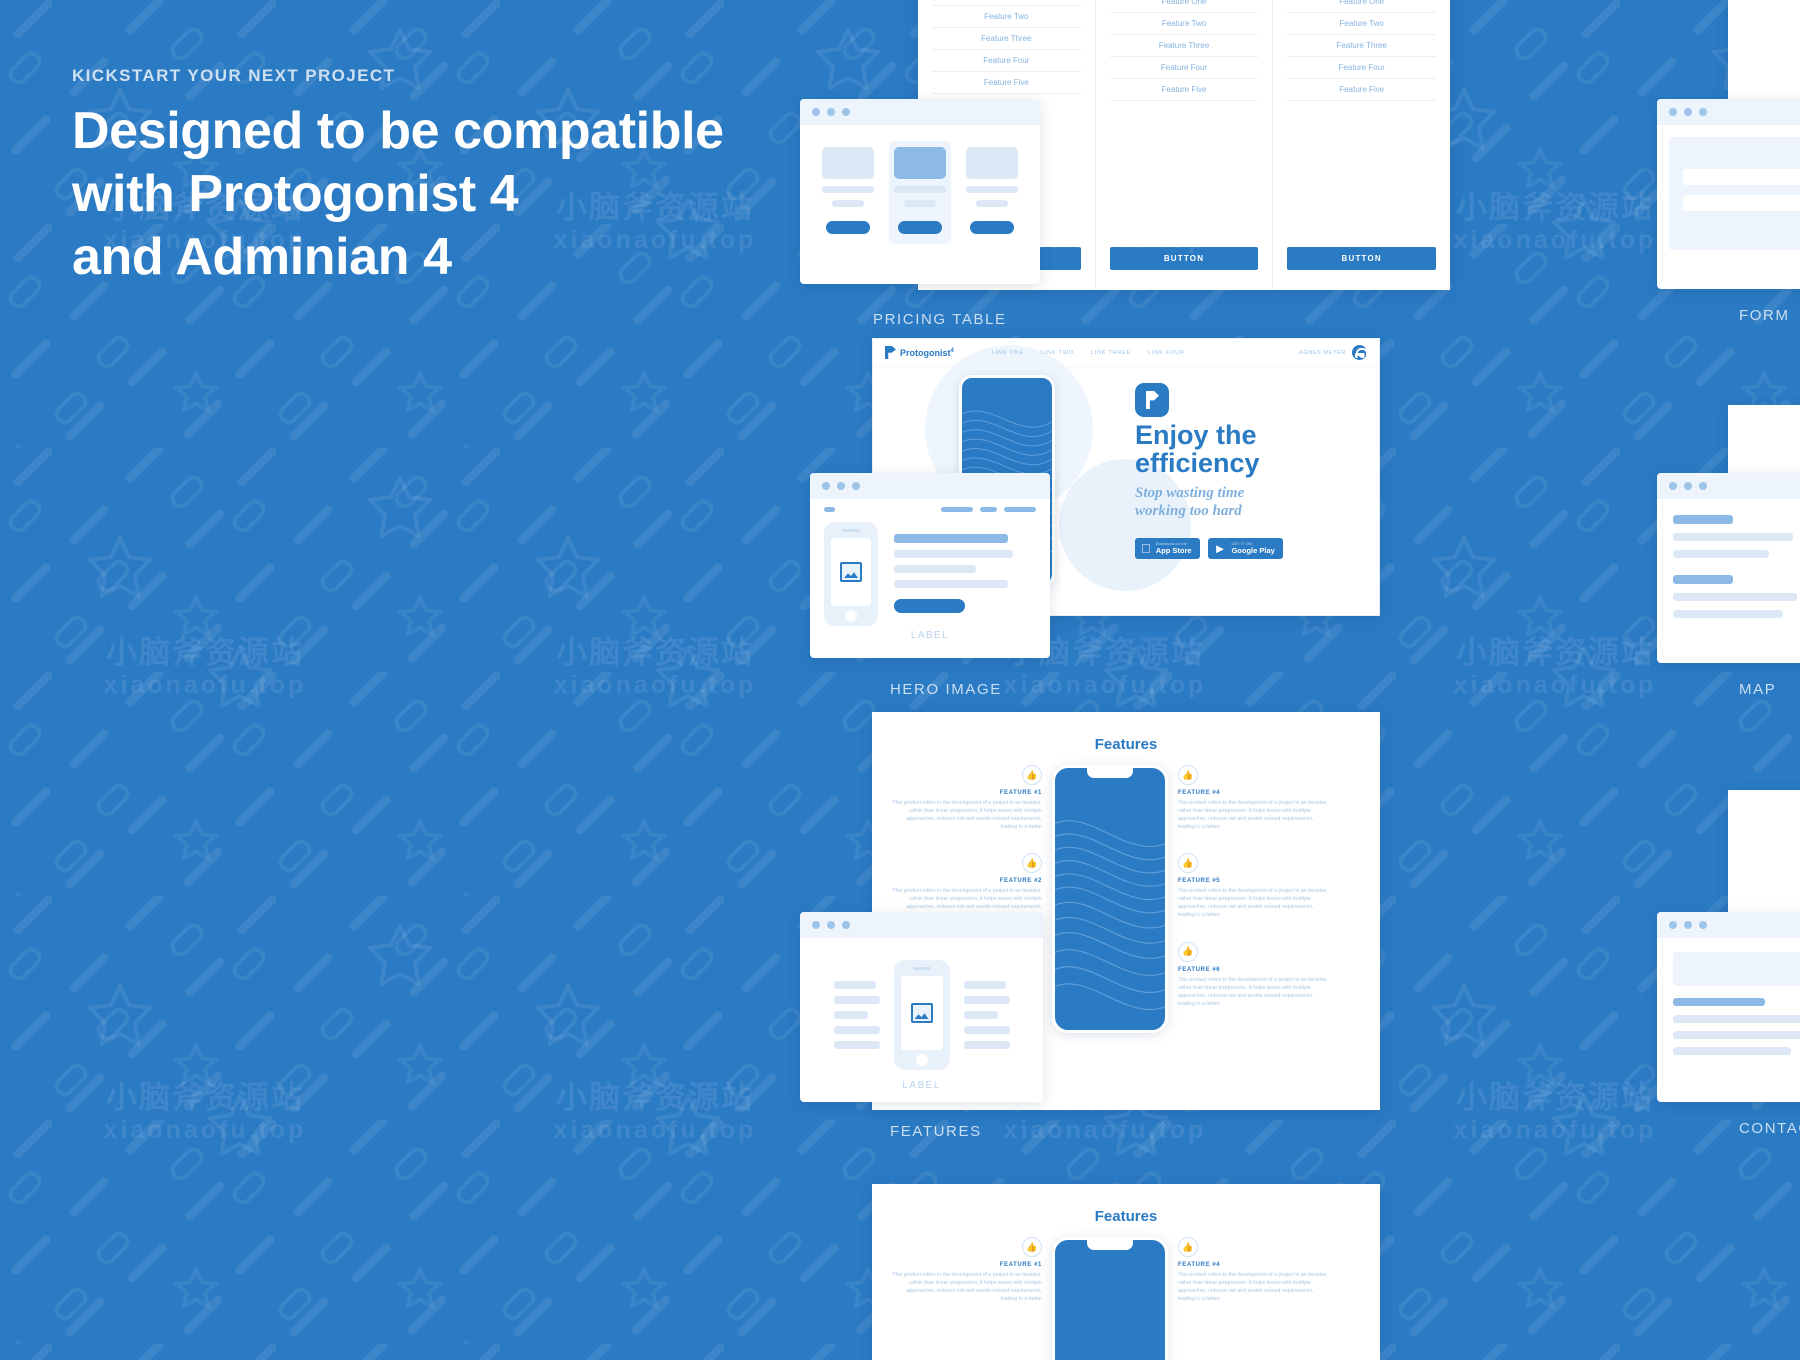  What do you see at coordinates (1245, 549) in the screenshot?
I see `google-play-badge: ► GET IT ON Google Play` at bounding box center [1245, 549].